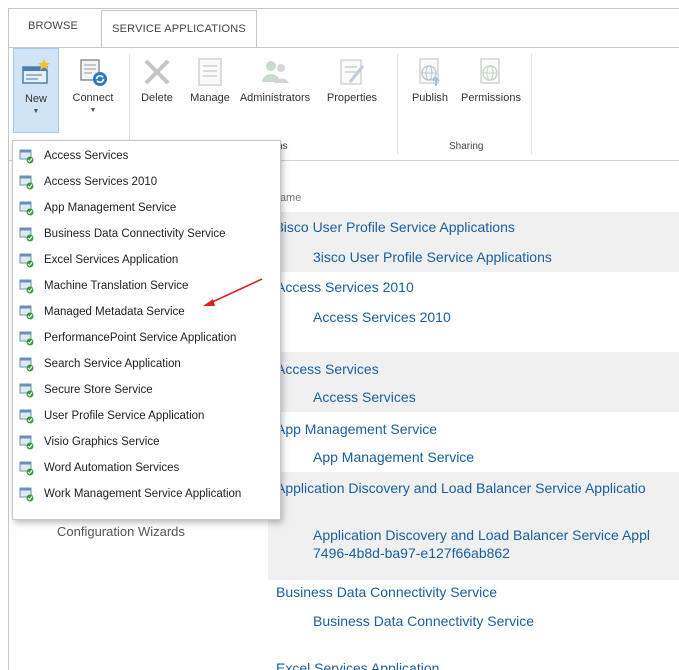 Image resolution: width=679 pixels, height=670 pixels. Describe the element at coordinates (423, 621) in the screenshot. I see `service-proxy-link: Business Data Connectivity Service` at that location.